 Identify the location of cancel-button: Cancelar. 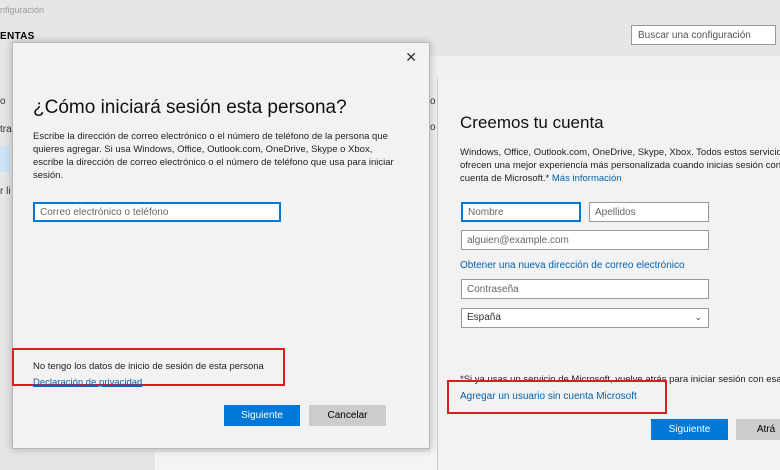
(347, 415).